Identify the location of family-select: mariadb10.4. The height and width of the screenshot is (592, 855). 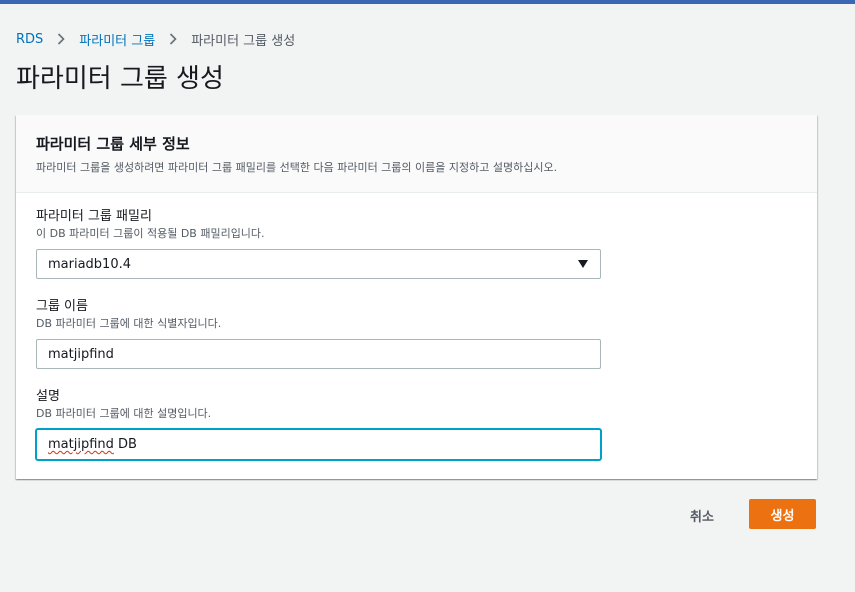
(318, 264).